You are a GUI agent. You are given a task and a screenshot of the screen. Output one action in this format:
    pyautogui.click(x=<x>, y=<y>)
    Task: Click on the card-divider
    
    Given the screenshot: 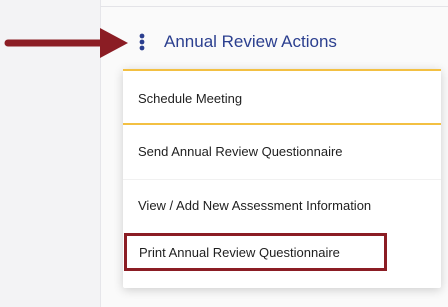 What is the action you would take?
    pyautogui.click(x=274, y=6)
    